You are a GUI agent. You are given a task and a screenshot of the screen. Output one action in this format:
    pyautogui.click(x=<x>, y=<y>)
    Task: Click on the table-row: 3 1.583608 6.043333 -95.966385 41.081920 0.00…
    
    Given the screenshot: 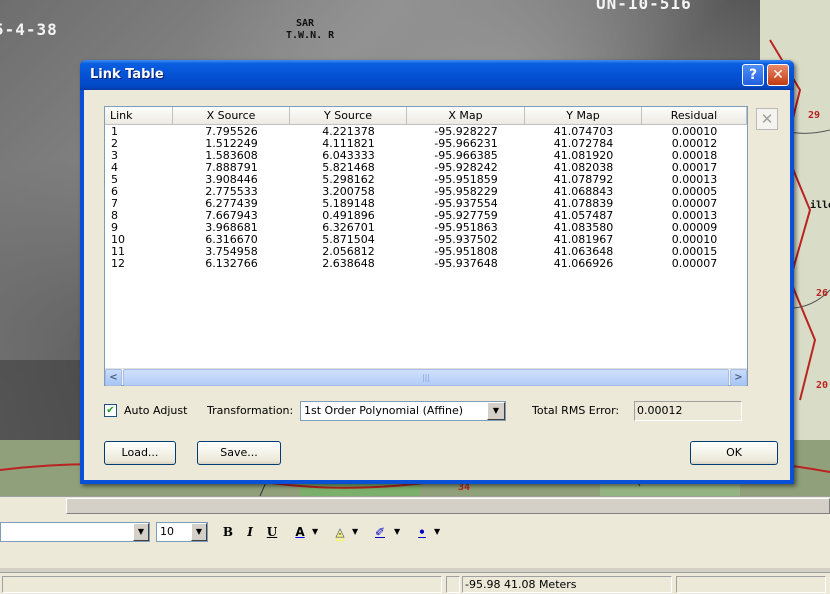 What is the action you would take?
    pyautogui.click(x=426, y=156)
    